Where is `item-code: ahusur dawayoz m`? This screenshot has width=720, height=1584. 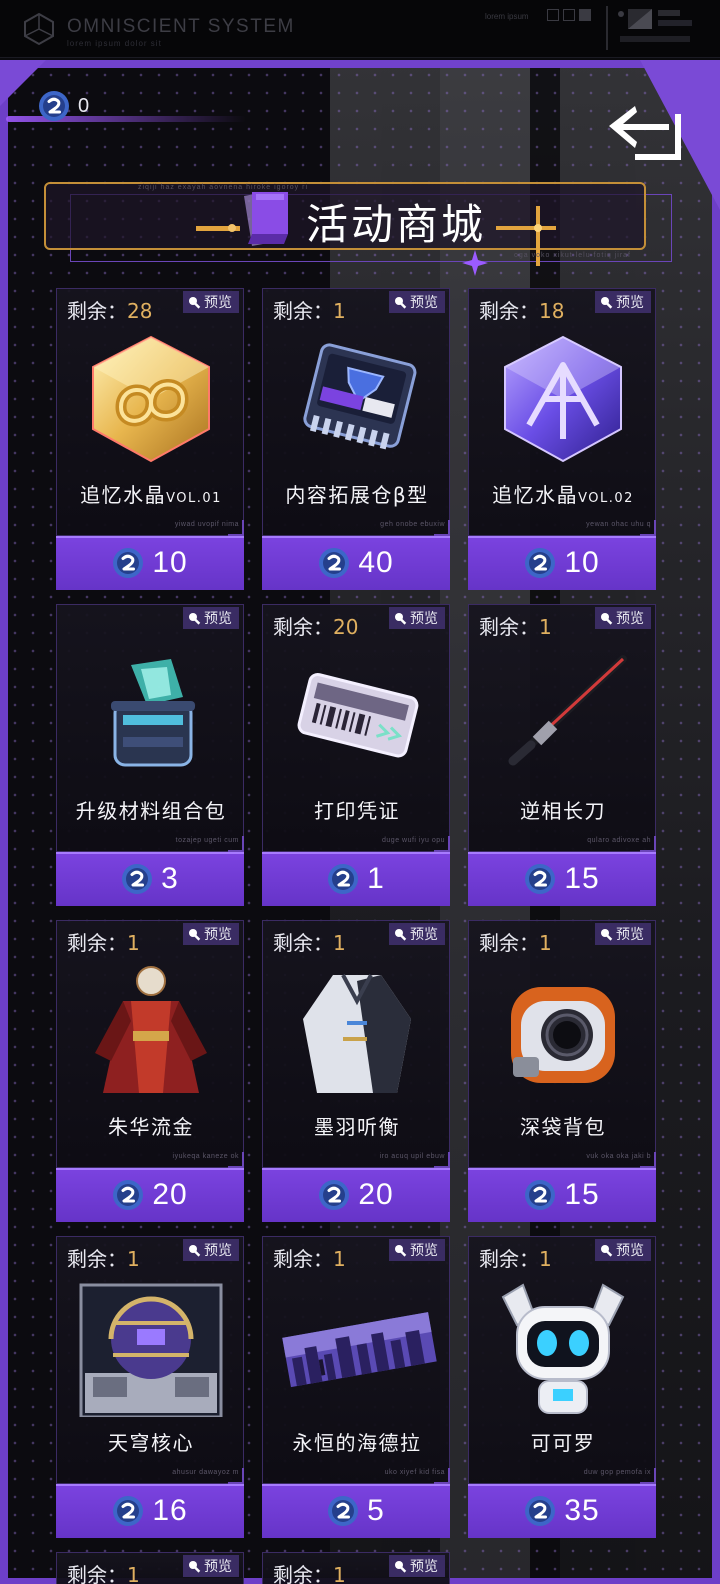
item-code: ahusur dawayoz m is located at coordinates (205, 1472).